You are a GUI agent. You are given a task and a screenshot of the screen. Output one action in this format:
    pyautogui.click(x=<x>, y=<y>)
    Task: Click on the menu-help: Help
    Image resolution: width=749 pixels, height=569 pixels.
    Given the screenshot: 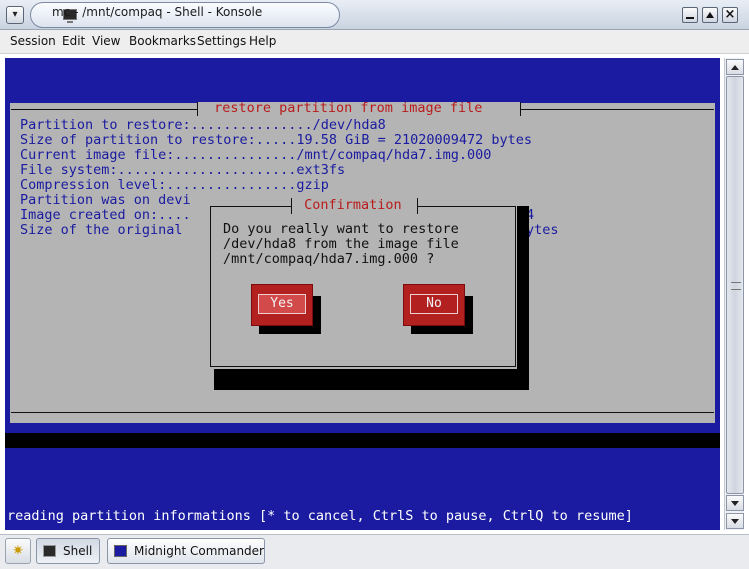 What is the action you would take?
    pyautogui.click(x=262, y=41)
    